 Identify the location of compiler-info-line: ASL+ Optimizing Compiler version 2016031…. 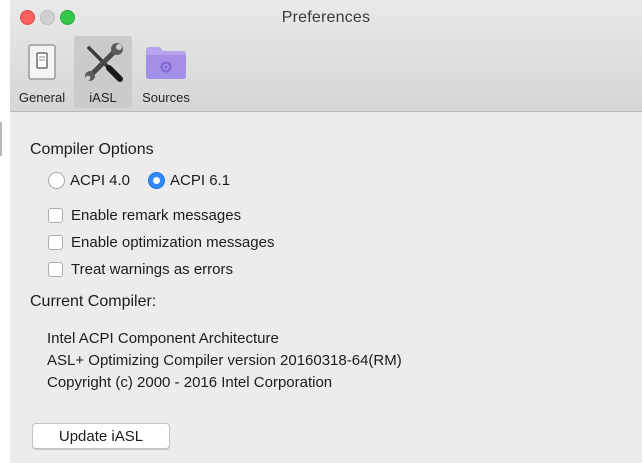
(224, 360).